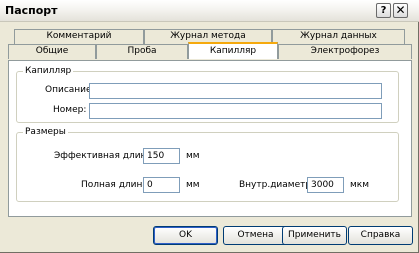 The width and height of the screenshot is (419, 253). What do you see at coordinates (114, 185) in the screenshot?
I see `total-length-label: Полная длина` at bounding box center [114, 185].